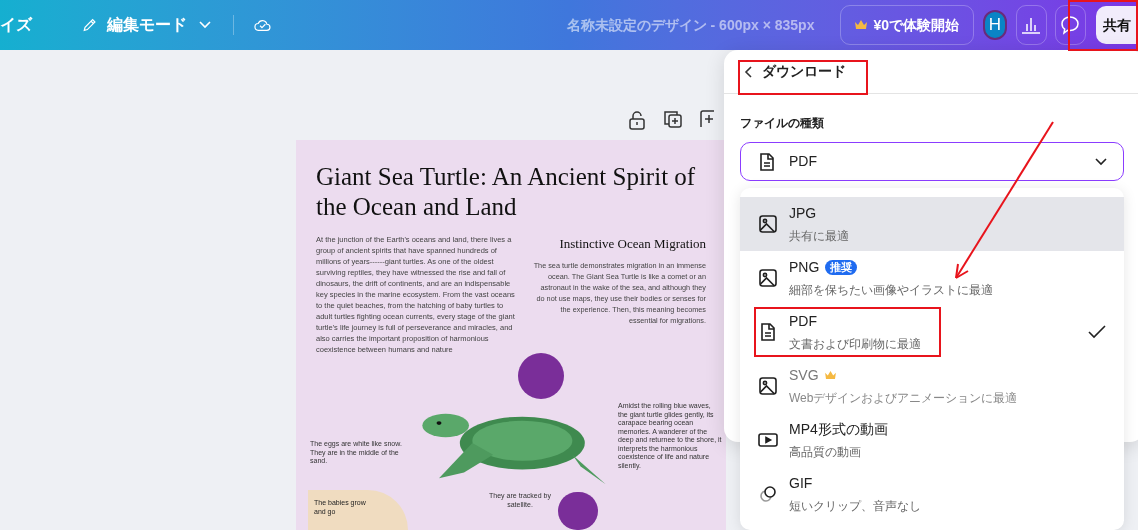 This screenshot has height=530, width=1138. I want to click on format-description: Webデザインおよびアニメーションに最適, so click(904, 398).